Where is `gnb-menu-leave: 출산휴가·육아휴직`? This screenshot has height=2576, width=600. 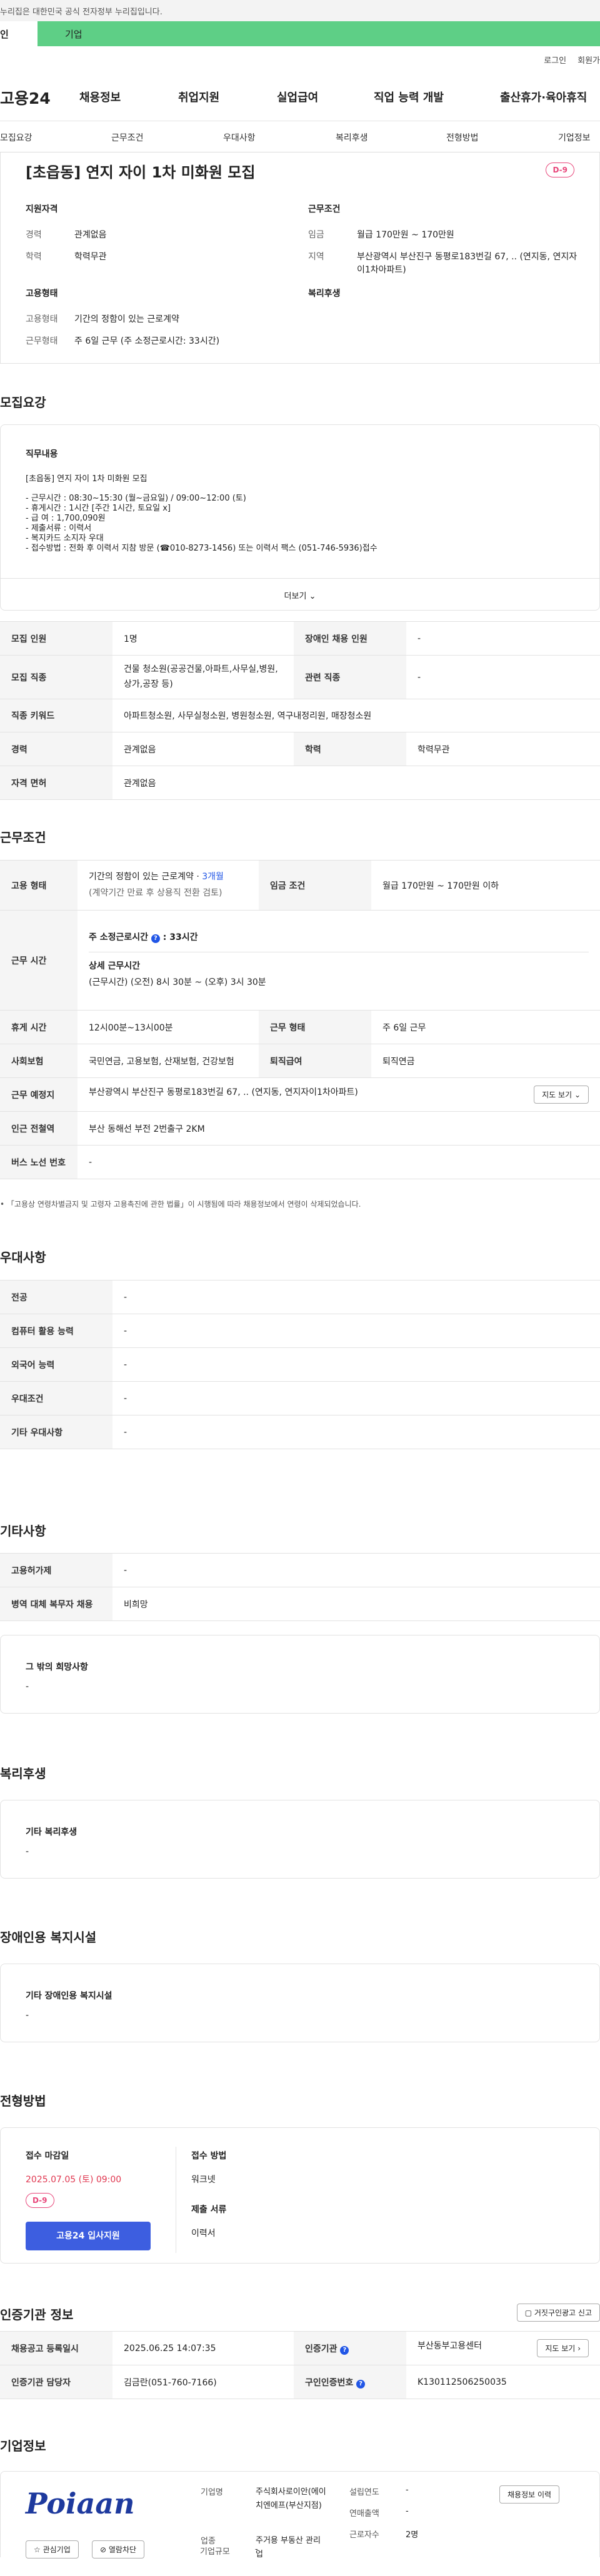 gnb-menu-leave: 출산휴가·육아휴직 is located at coordinates (543, 97).